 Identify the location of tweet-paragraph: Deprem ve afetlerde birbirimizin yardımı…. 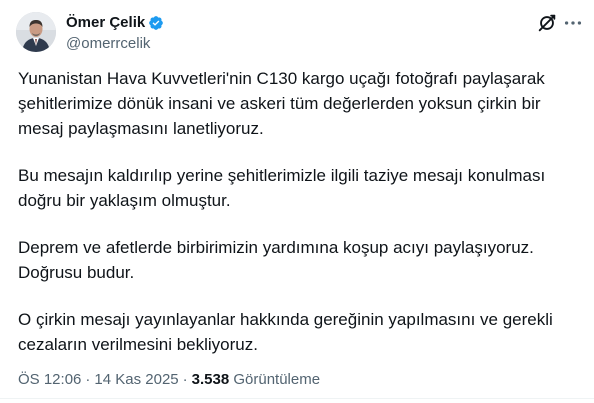
(276, 260).